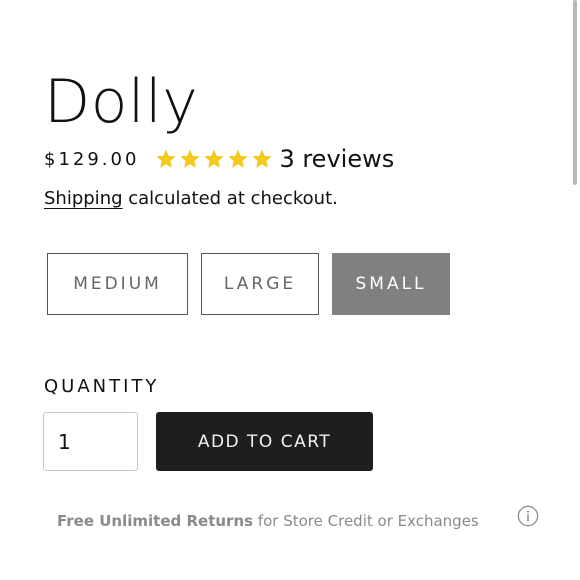 This screenshot has height=580, width=580. I want to click on shipping-note-text: calculated at checkout., so click(230, 198).